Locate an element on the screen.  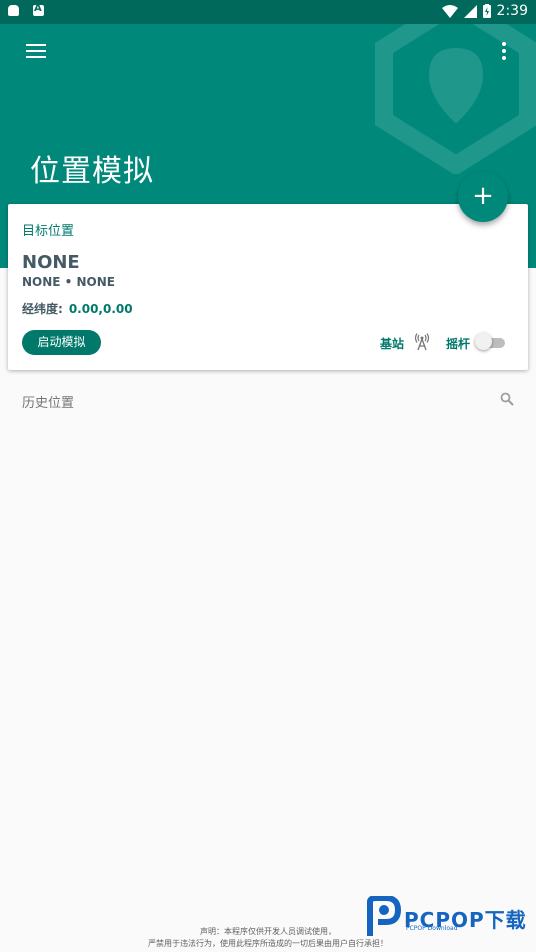
coord-value: 0.00,0.00 is located at coordinates (100, 309).